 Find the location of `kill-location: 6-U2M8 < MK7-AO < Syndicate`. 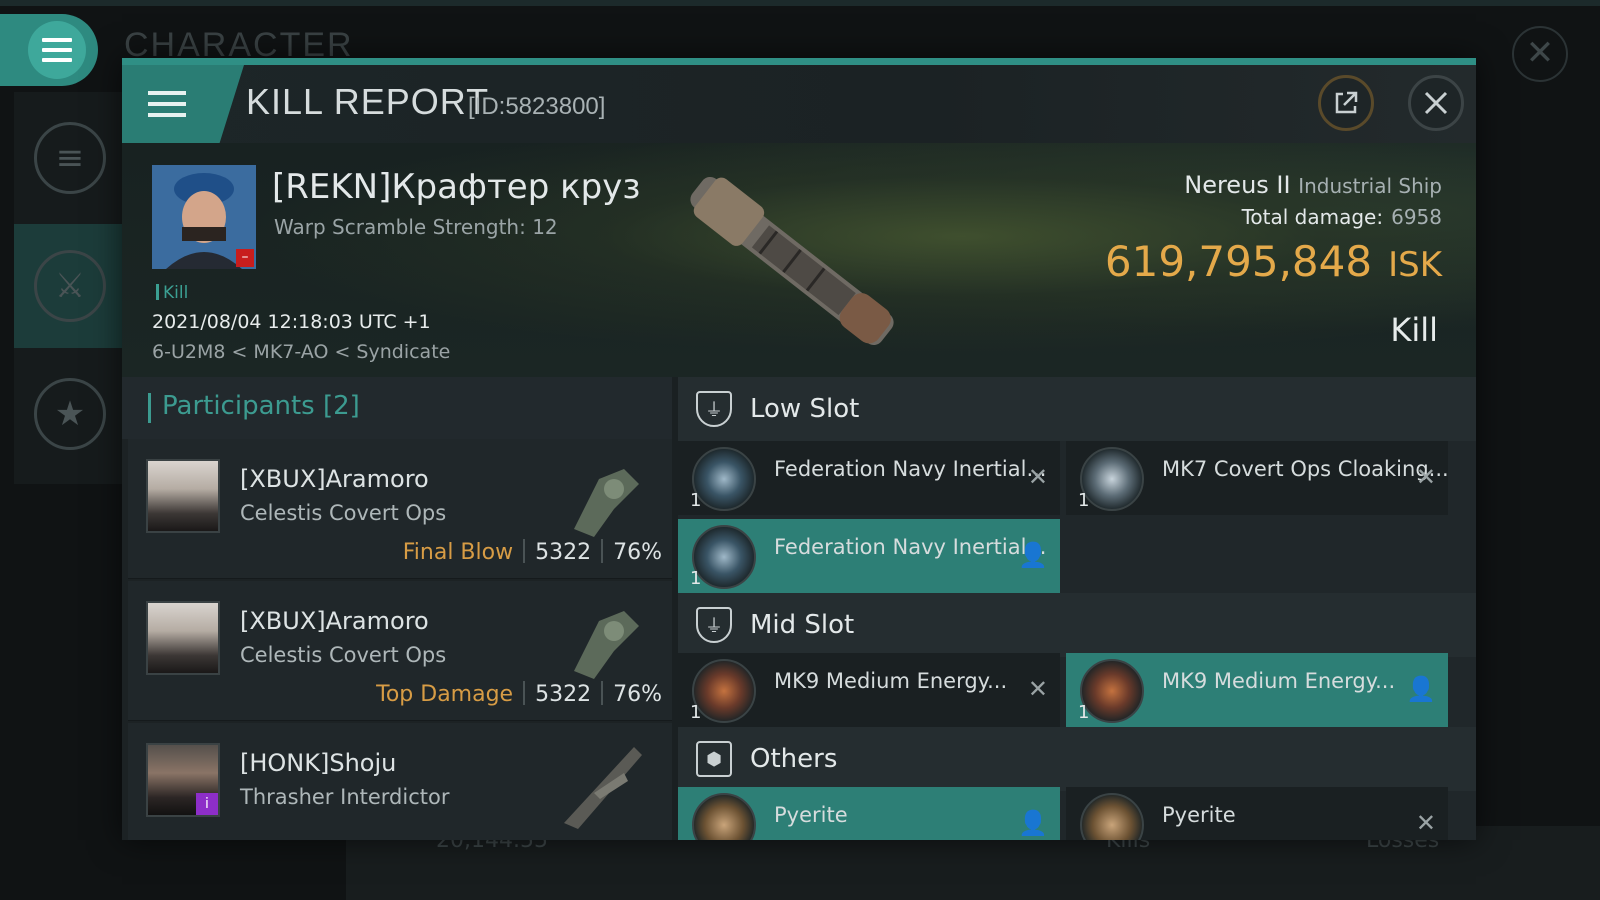

kill-location: 6-U2M8 < MK7-AO < Syndicate is located at coordinates (301, 352).